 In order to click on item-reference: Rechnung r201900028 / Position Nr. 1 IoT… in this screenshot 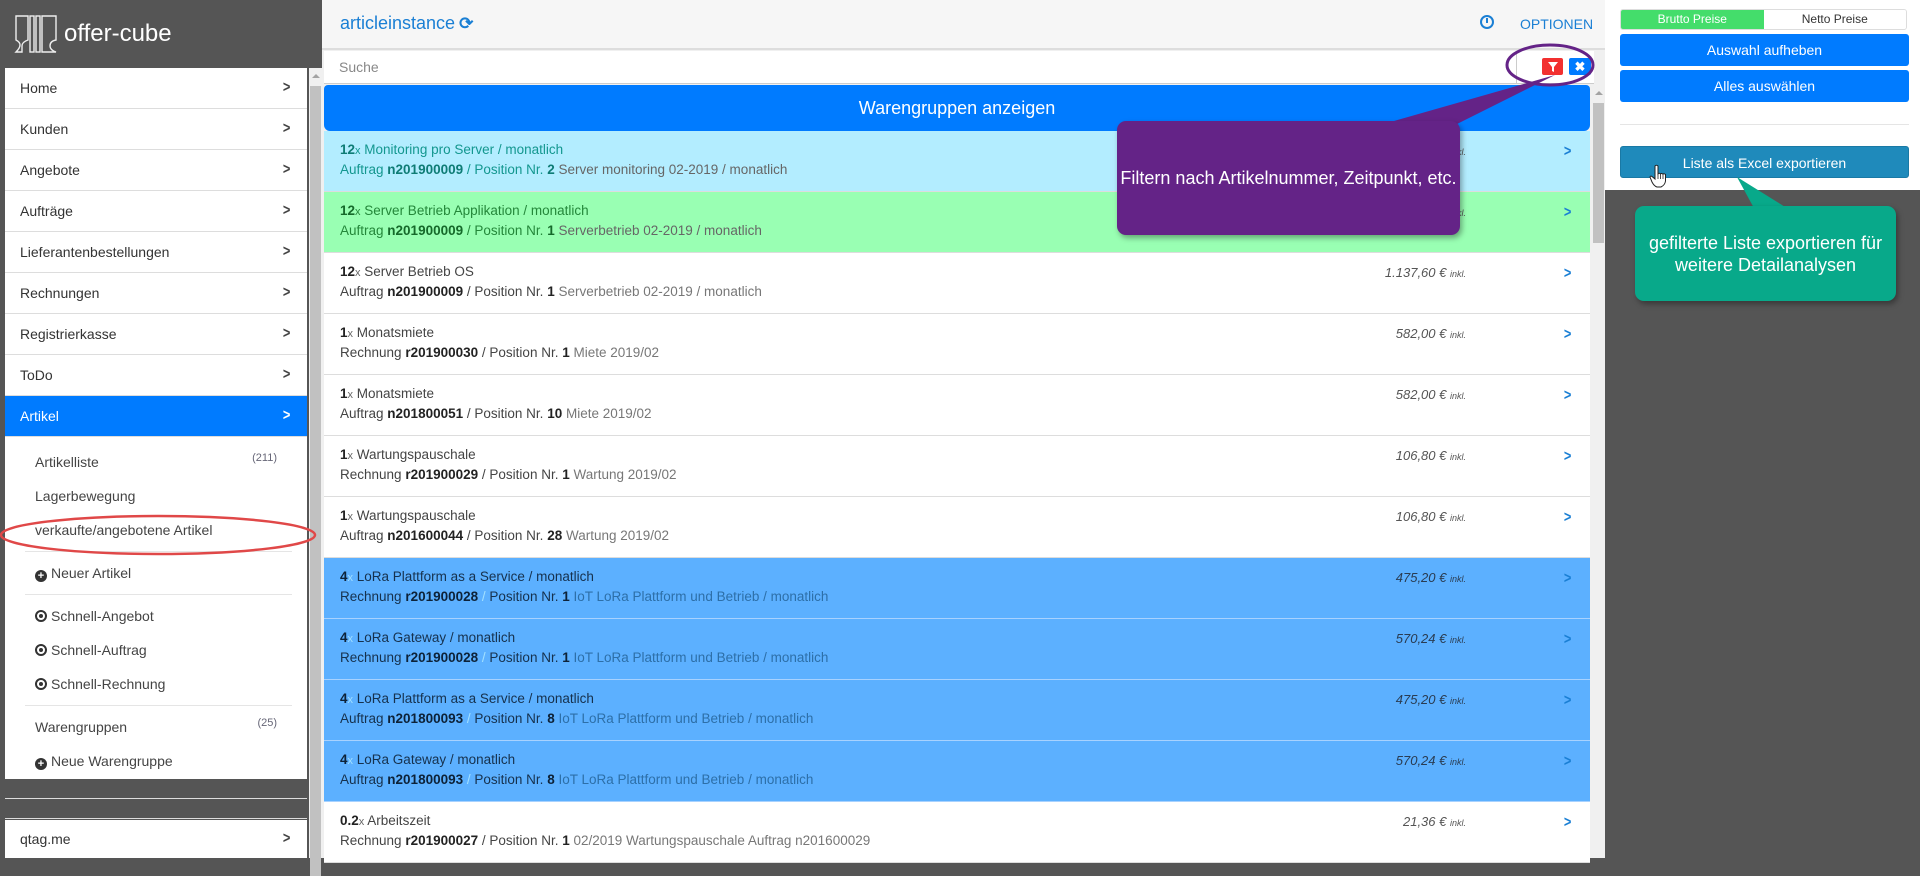, I will do `click(584, 596)`.